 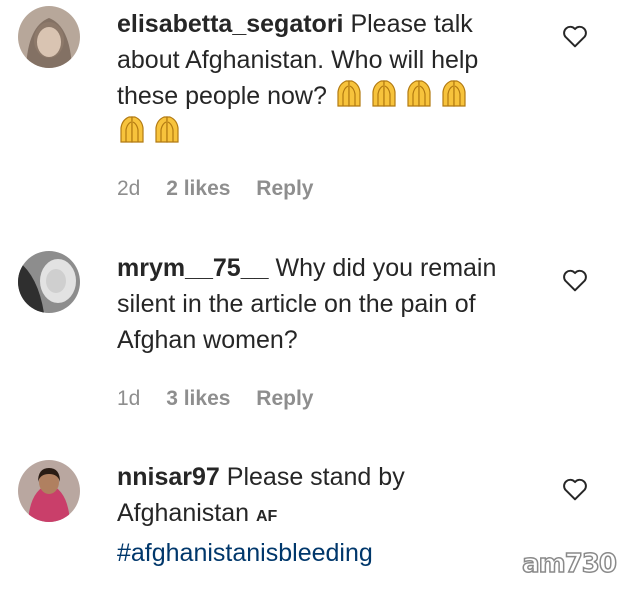 I want to click on comment-meta: 2d 2 likes Reply, so click(x=225, y=189).